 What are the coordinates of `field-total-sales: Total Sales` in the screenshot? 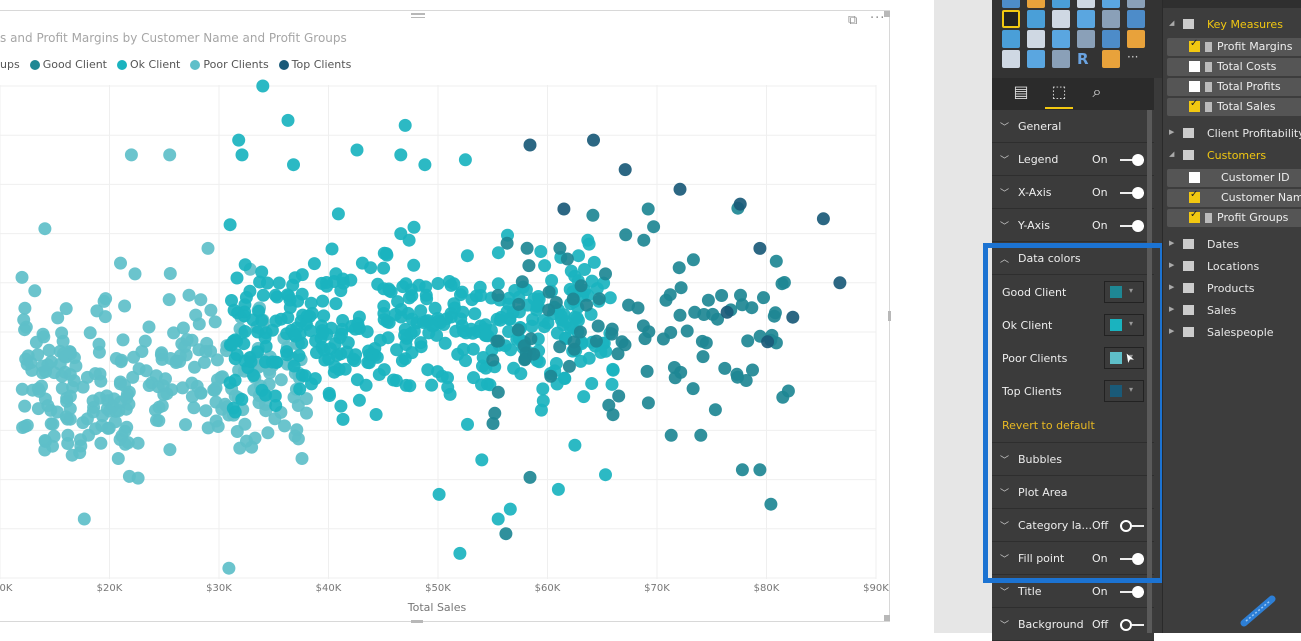 It's located at (1234, 107).